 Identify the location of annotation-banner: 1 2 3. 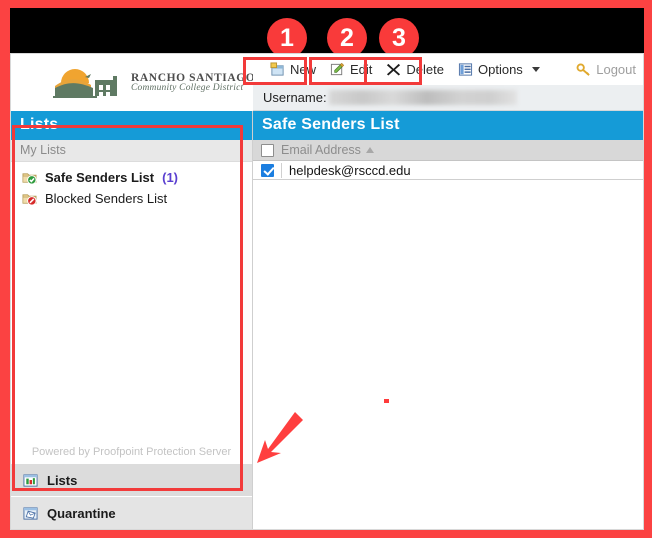
(327, 33).